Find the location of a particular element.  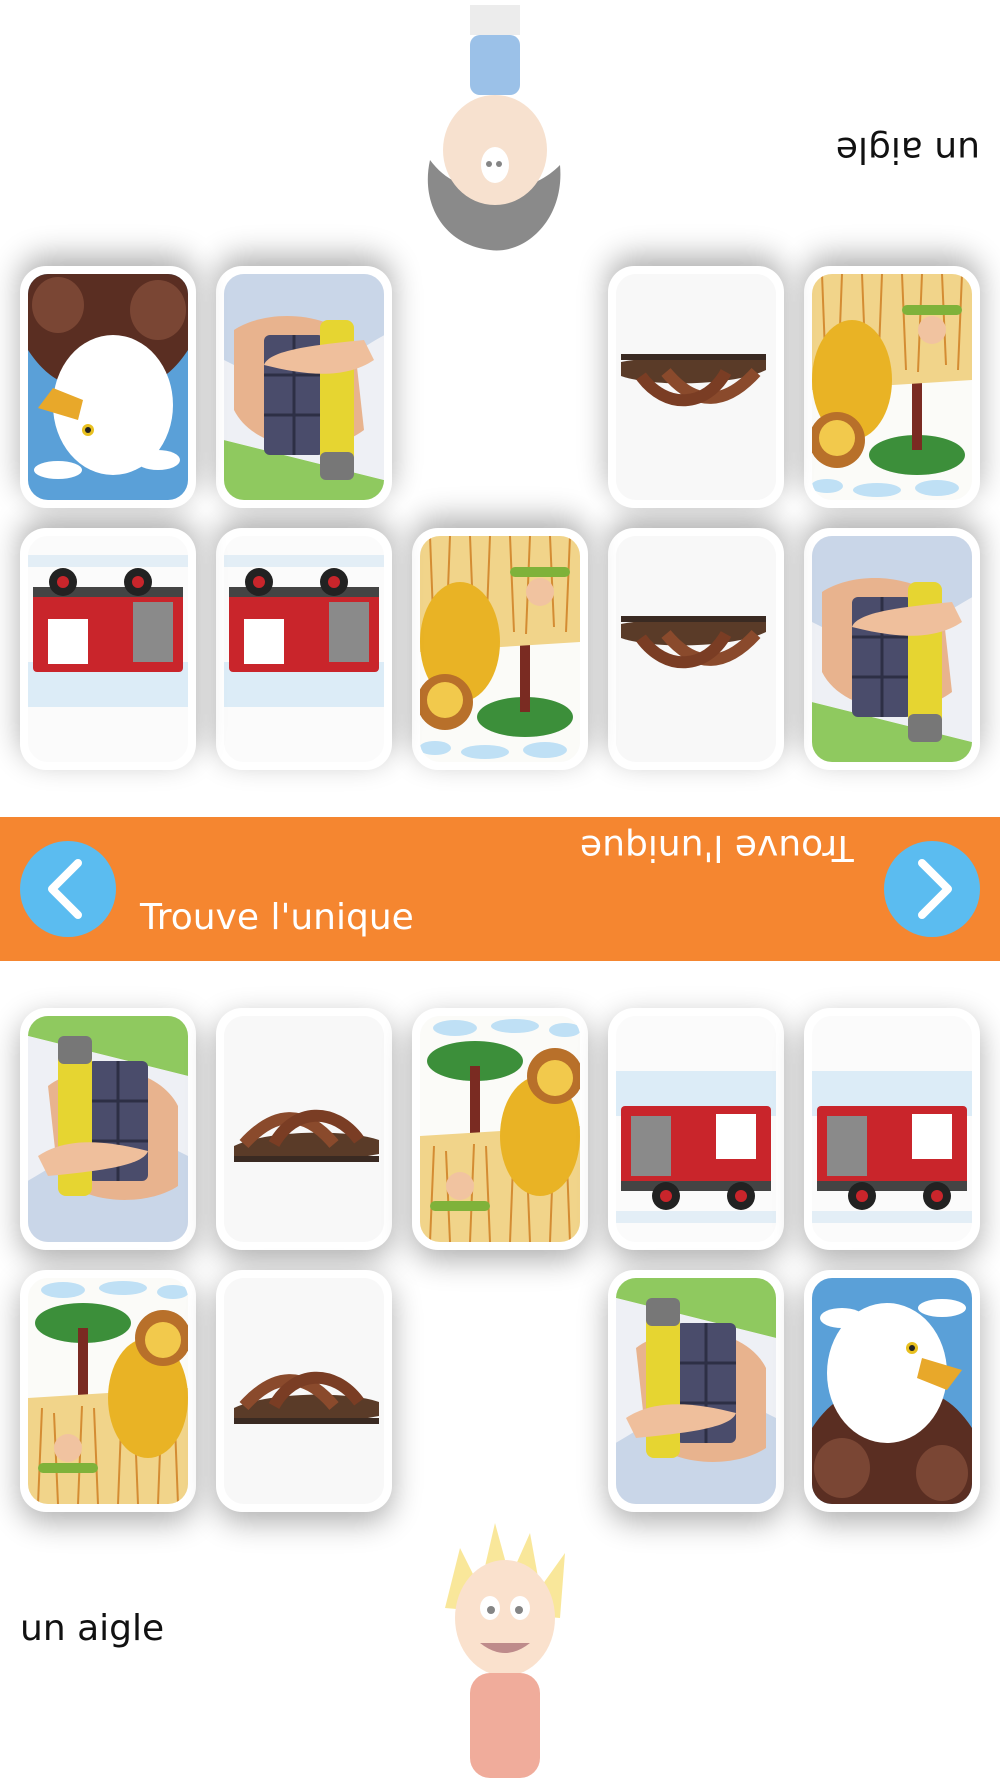

previous-button is located at coordinates (68, 889).